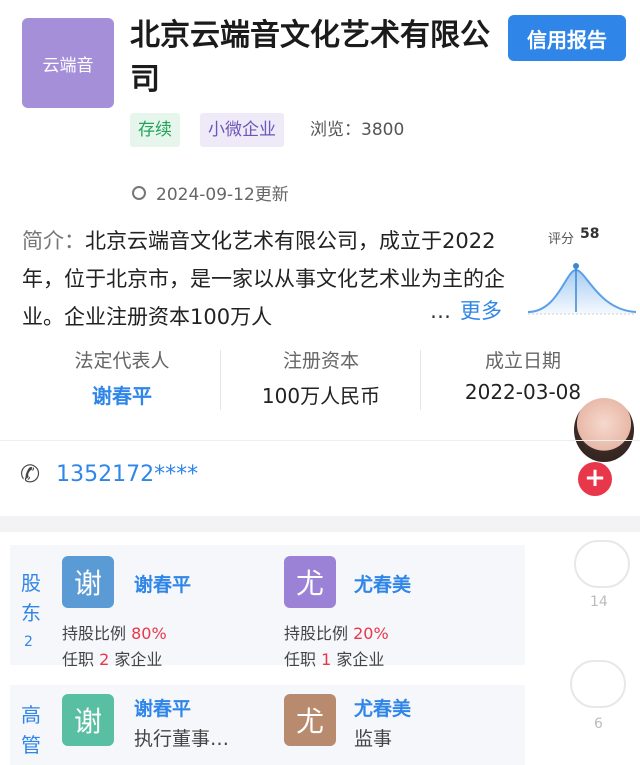 The height and width of the screenshot is (765, 640). What do you see at coordinates (222, 195) in the screenshot?
I see `update-text: 2024-09-12更新` at bounding box center [222, 195].